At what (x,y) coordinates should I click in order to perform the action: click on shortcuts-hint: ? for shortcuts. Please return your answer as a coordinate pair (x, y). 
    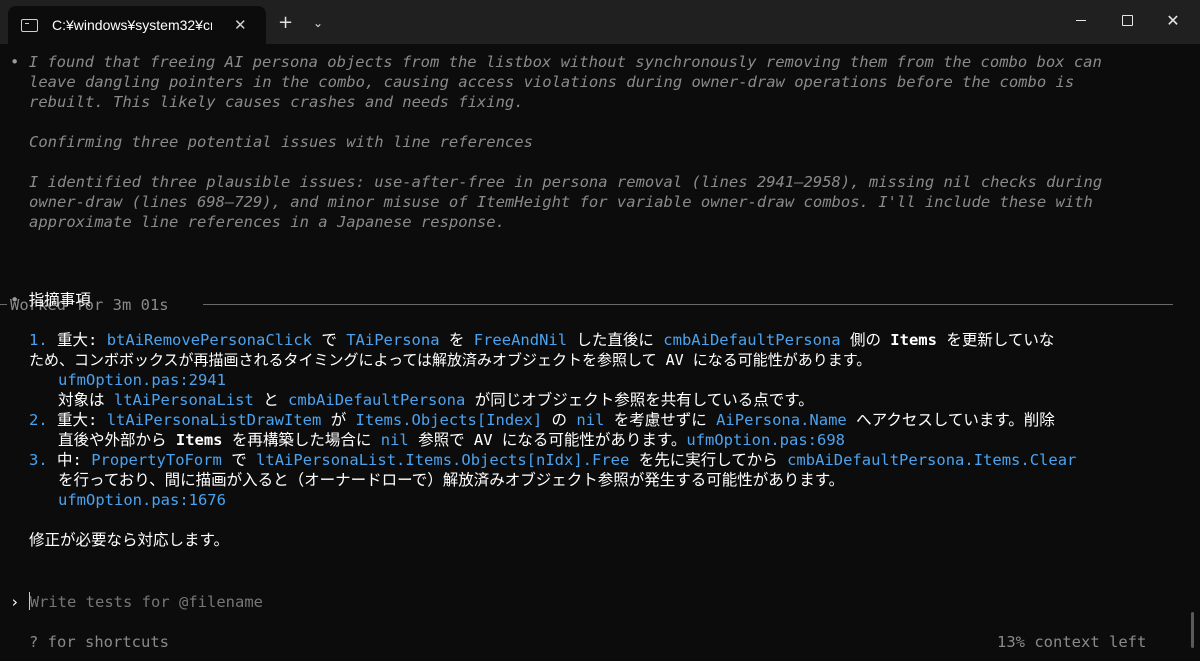
    Looking at the image, I should click on (99, 642).